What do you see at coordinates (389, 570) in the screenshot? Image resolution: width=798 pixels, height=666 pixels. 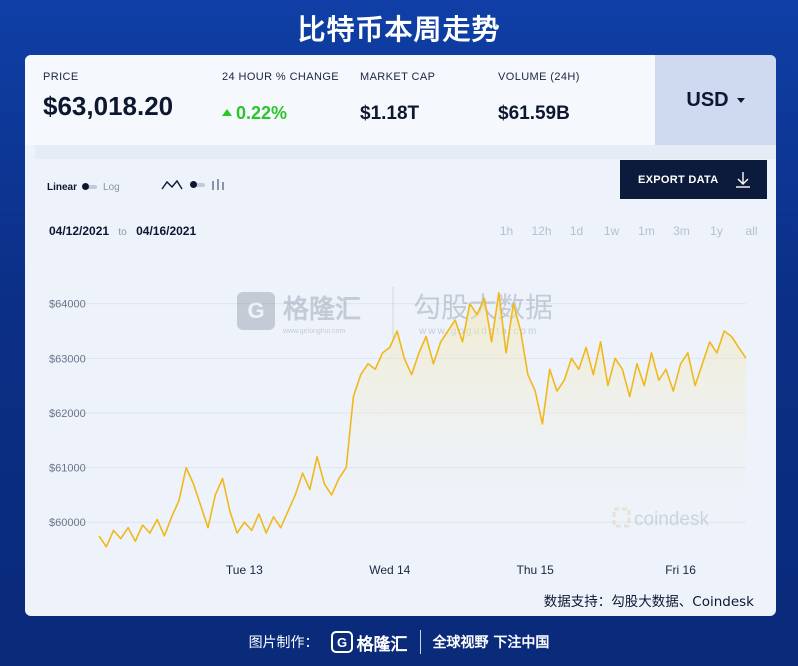 I see `x-tick-label: Wed 14` at bounding box center [389, 570].